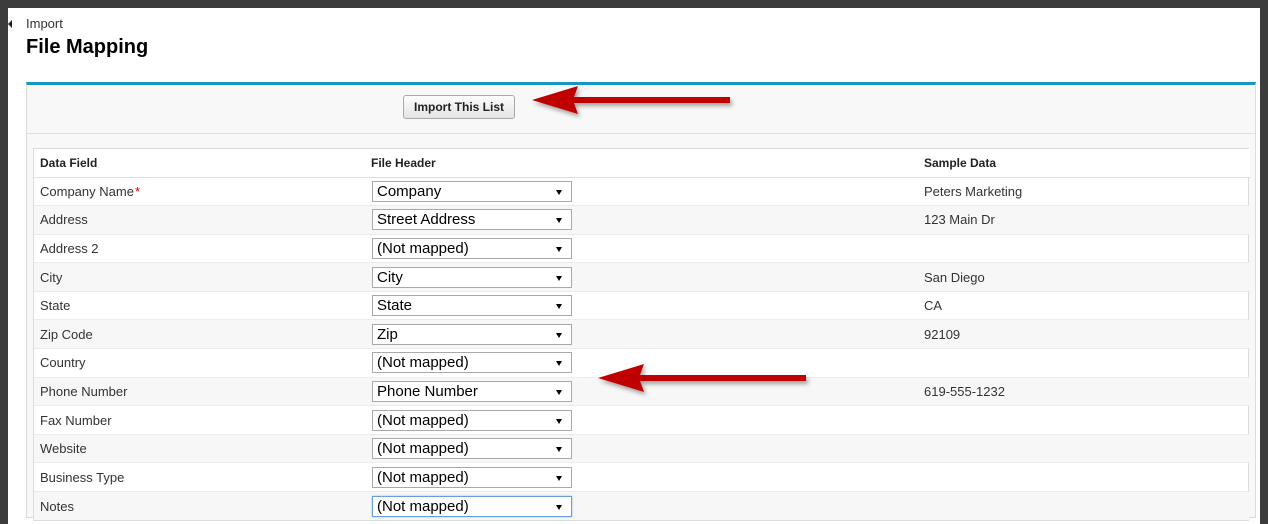 The width and height of the screenshot is (1268, 524). Describe the element at coordinates (1084, 277) in the screenshot. I see `sample-data-cell: San Diego` at that location.